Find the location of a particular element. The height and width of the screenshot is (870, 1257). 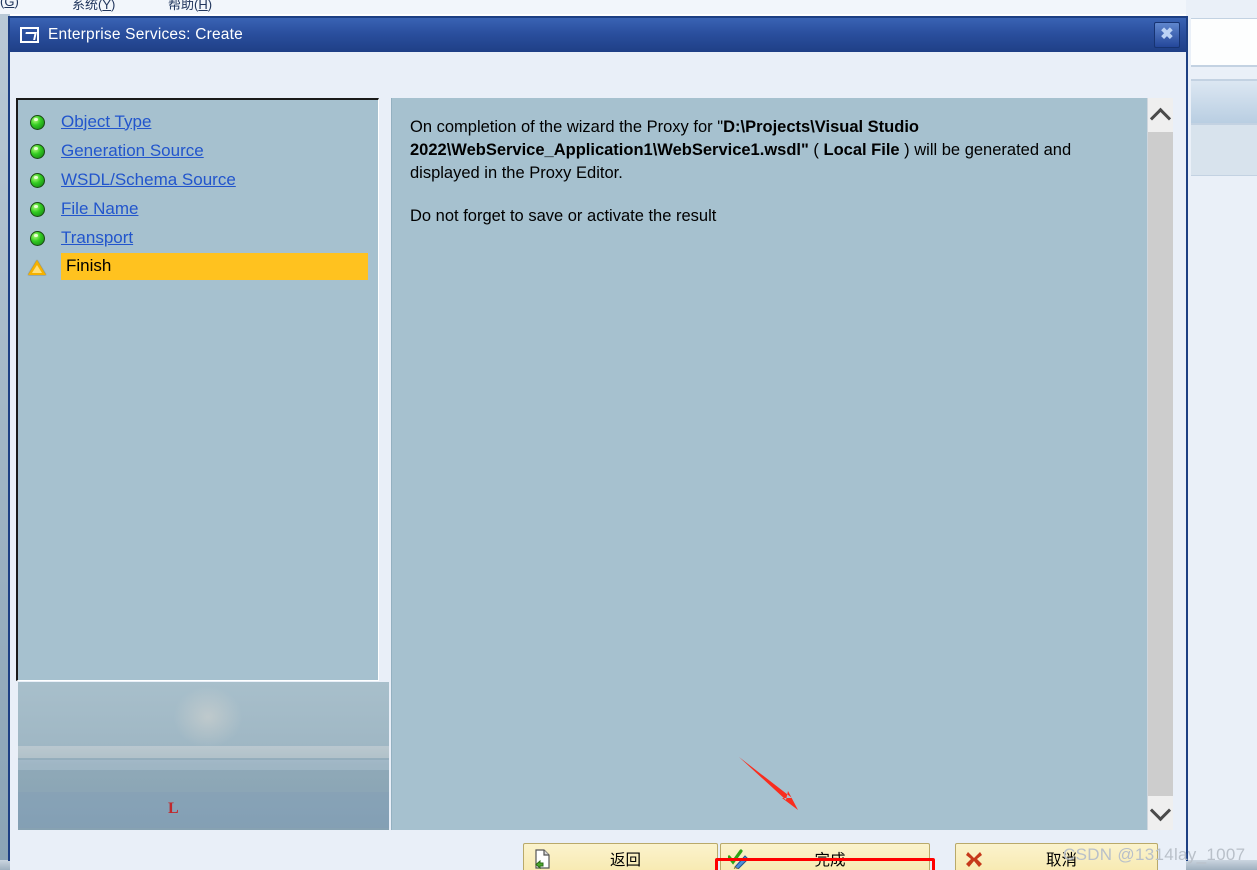

check-pencil-icon is located at coordinates (739, 859).